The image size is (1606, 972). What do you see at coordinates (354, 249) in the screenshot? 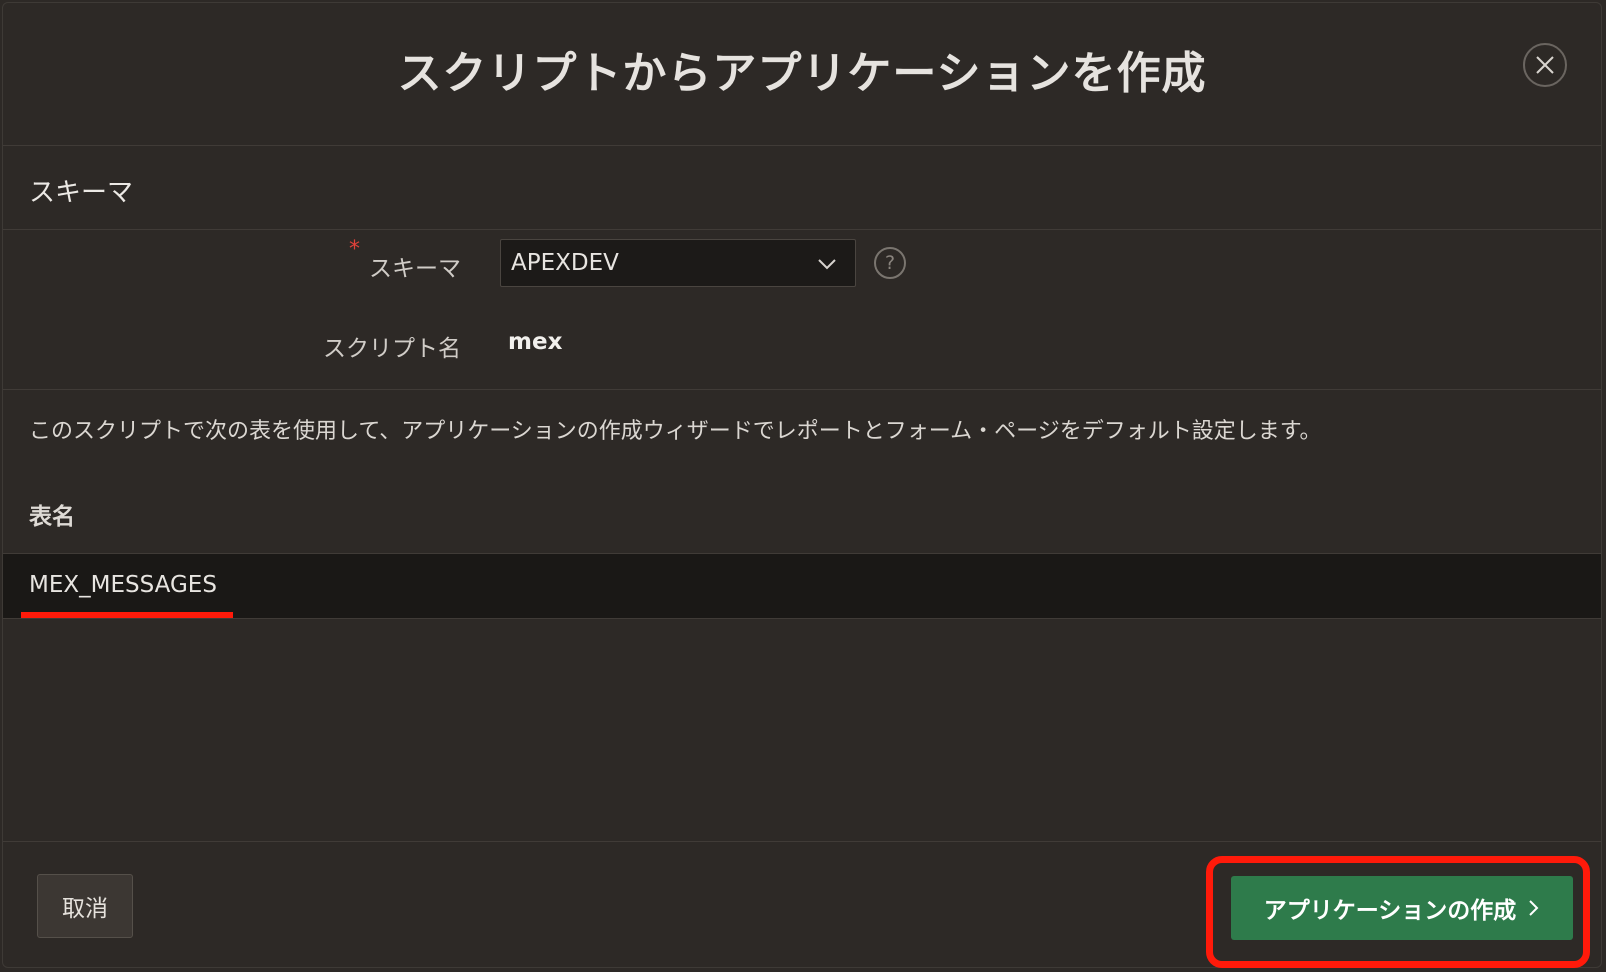
I see `required-mark: *` at bounding box center [354, 249].